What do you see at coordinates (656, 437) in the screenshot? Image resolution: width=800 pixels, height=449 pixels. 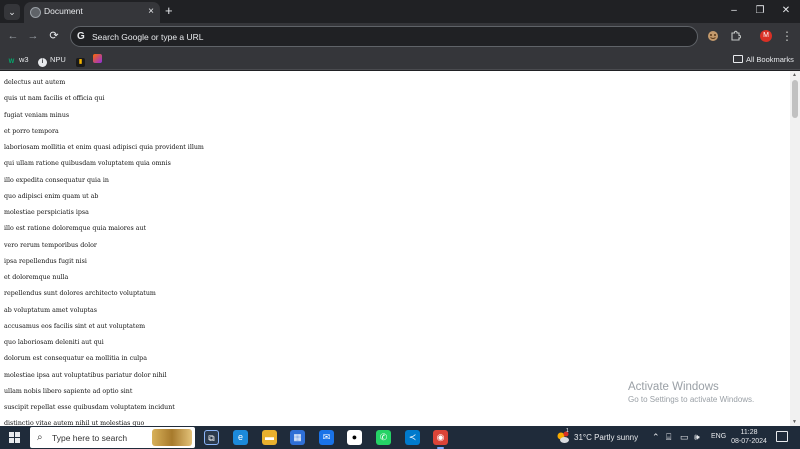 I see `chevron-up-icon: ⌃` at bounding box center [656, 437].